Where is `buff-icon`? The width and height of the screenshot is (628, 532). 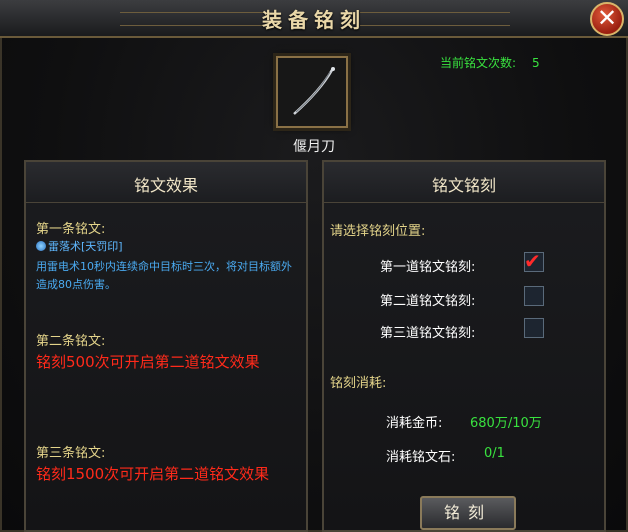 buff-icon is located at coordinates (41, 246).